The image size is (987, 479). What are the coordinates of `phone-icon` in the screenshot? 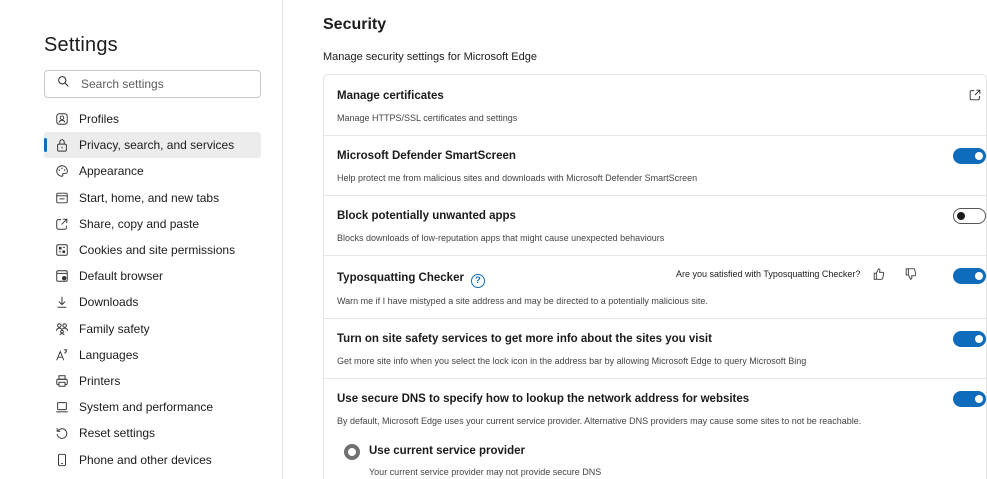 It's located at (62, 460).